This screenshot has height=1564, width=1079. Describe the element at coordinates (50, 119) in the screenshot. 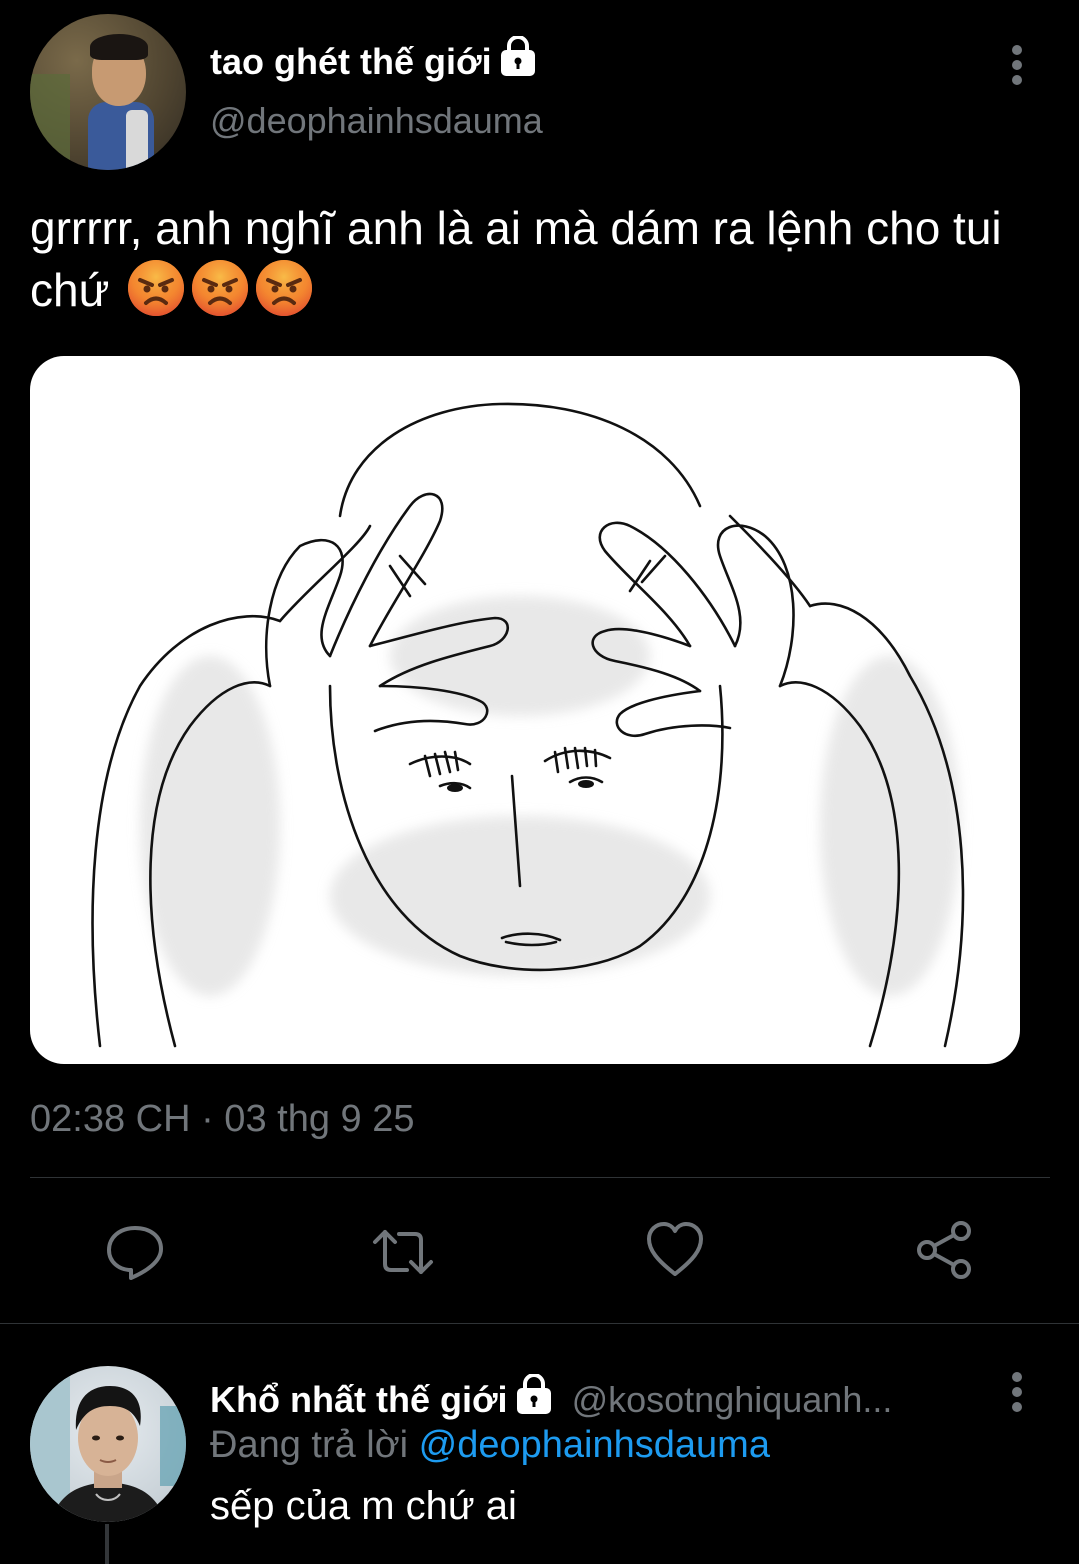

I see `avatar-background` at that location.